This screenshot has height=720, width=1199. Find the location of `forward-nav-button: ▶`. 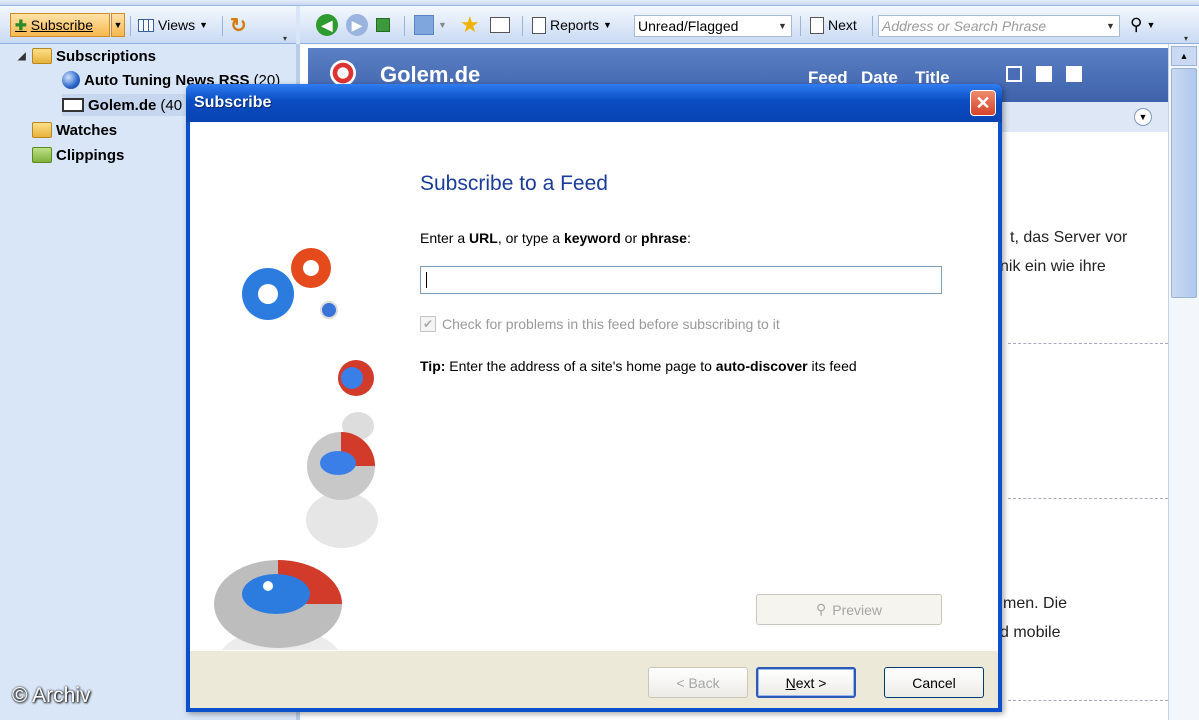

forward-nav-button: ▶ is located at coordinates (357, 25).